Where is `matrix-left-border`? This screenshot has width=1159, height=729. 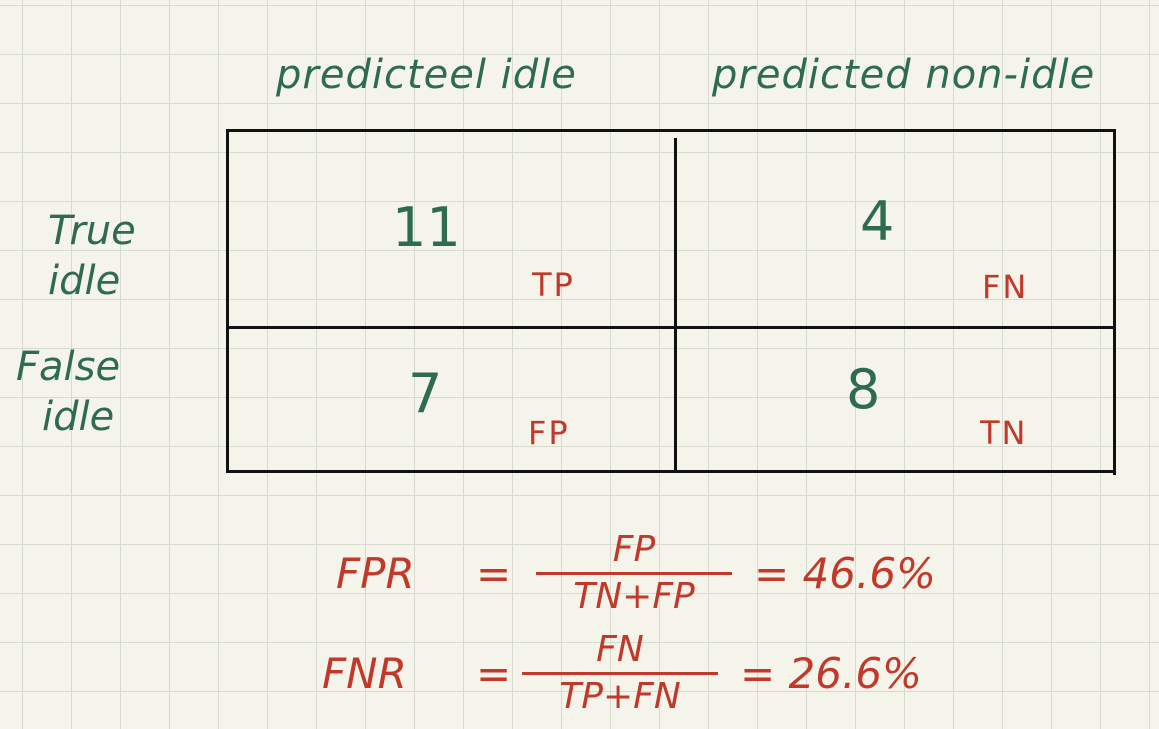 matrix-left-border is located at coordinates (227, 301).